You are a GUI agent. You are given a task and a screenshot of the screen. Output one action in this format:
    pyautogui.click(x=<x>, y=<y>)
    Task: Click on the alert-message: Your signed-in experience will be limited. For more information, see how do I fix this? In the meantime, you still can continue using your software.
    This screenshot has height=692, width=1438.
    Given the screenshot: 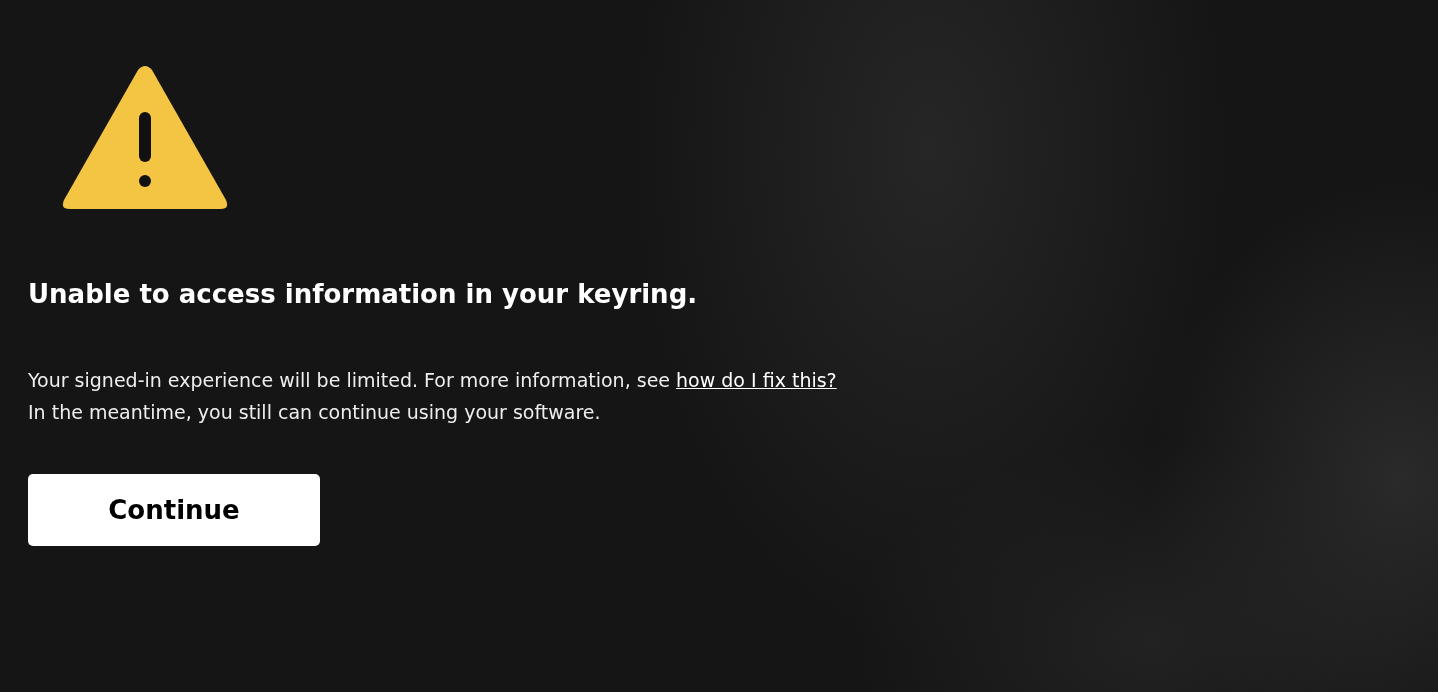 What is the action you would take?
    pyautogui.click(x=433, y=396)
    